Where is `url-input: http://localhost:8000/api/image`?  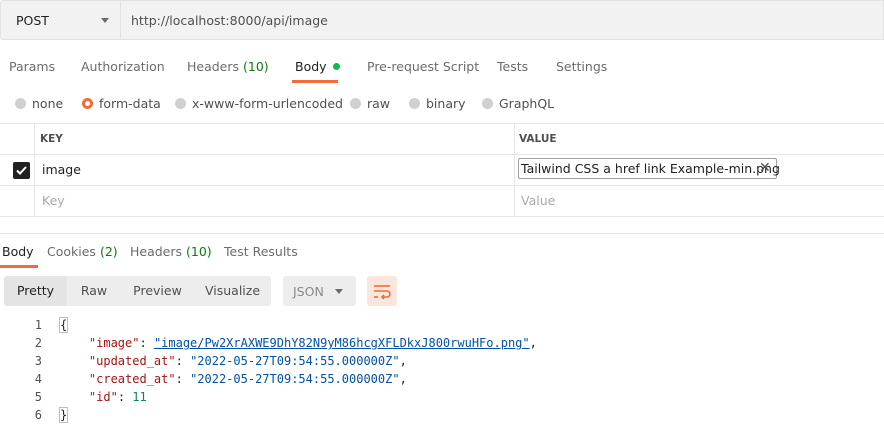 url-input: http://localhost:8000/api/image is located at coordinates (502, 20).